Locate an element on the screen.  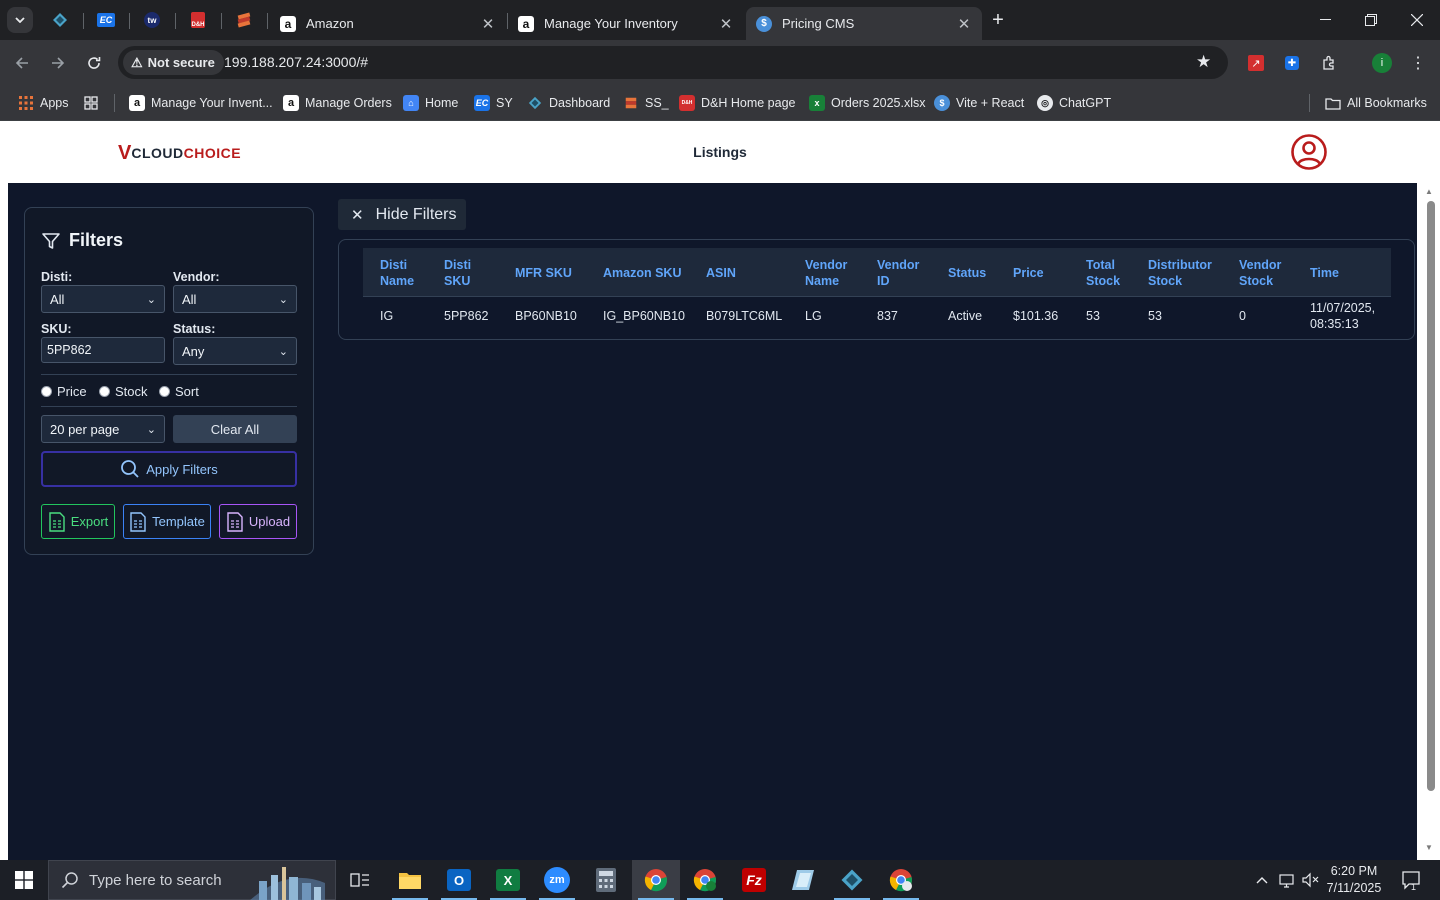
radio-price: Price is located at coordinates (64, 391).